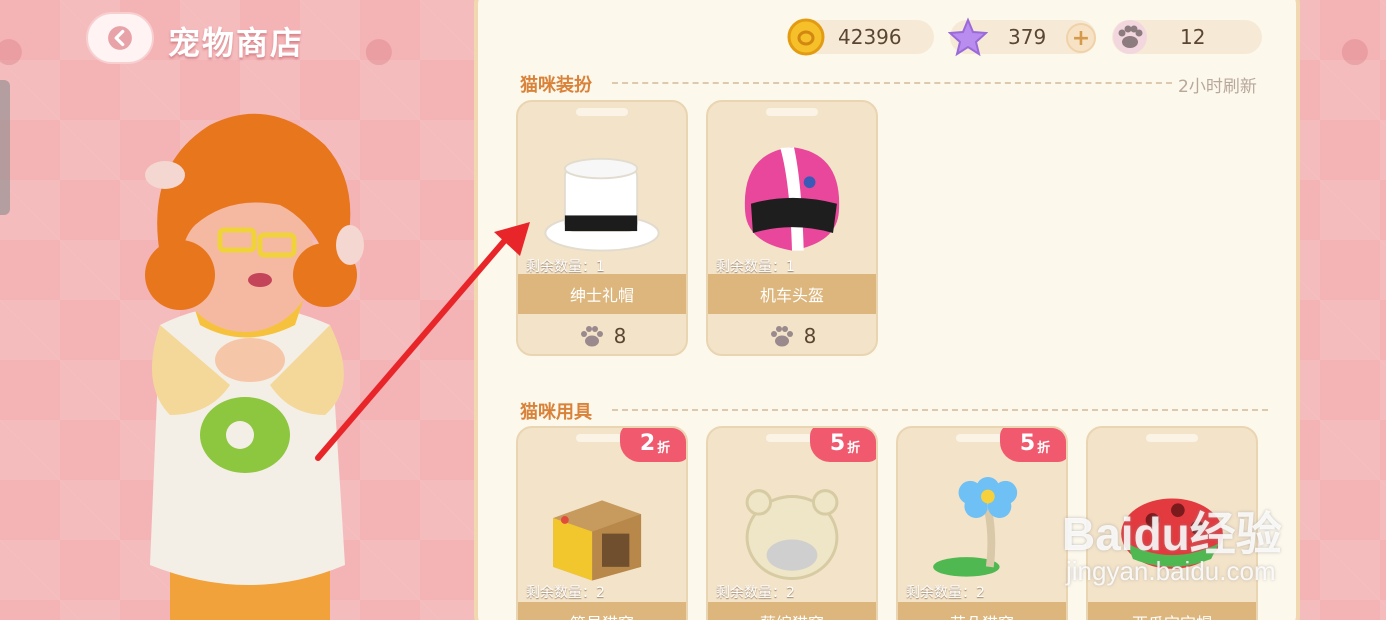 This screenshot has width=1386, height=620. What do you see at coordinates (597, 540) in the screenshot?
I see `box-cat-bed-icon` at bounding box center [597, 540].